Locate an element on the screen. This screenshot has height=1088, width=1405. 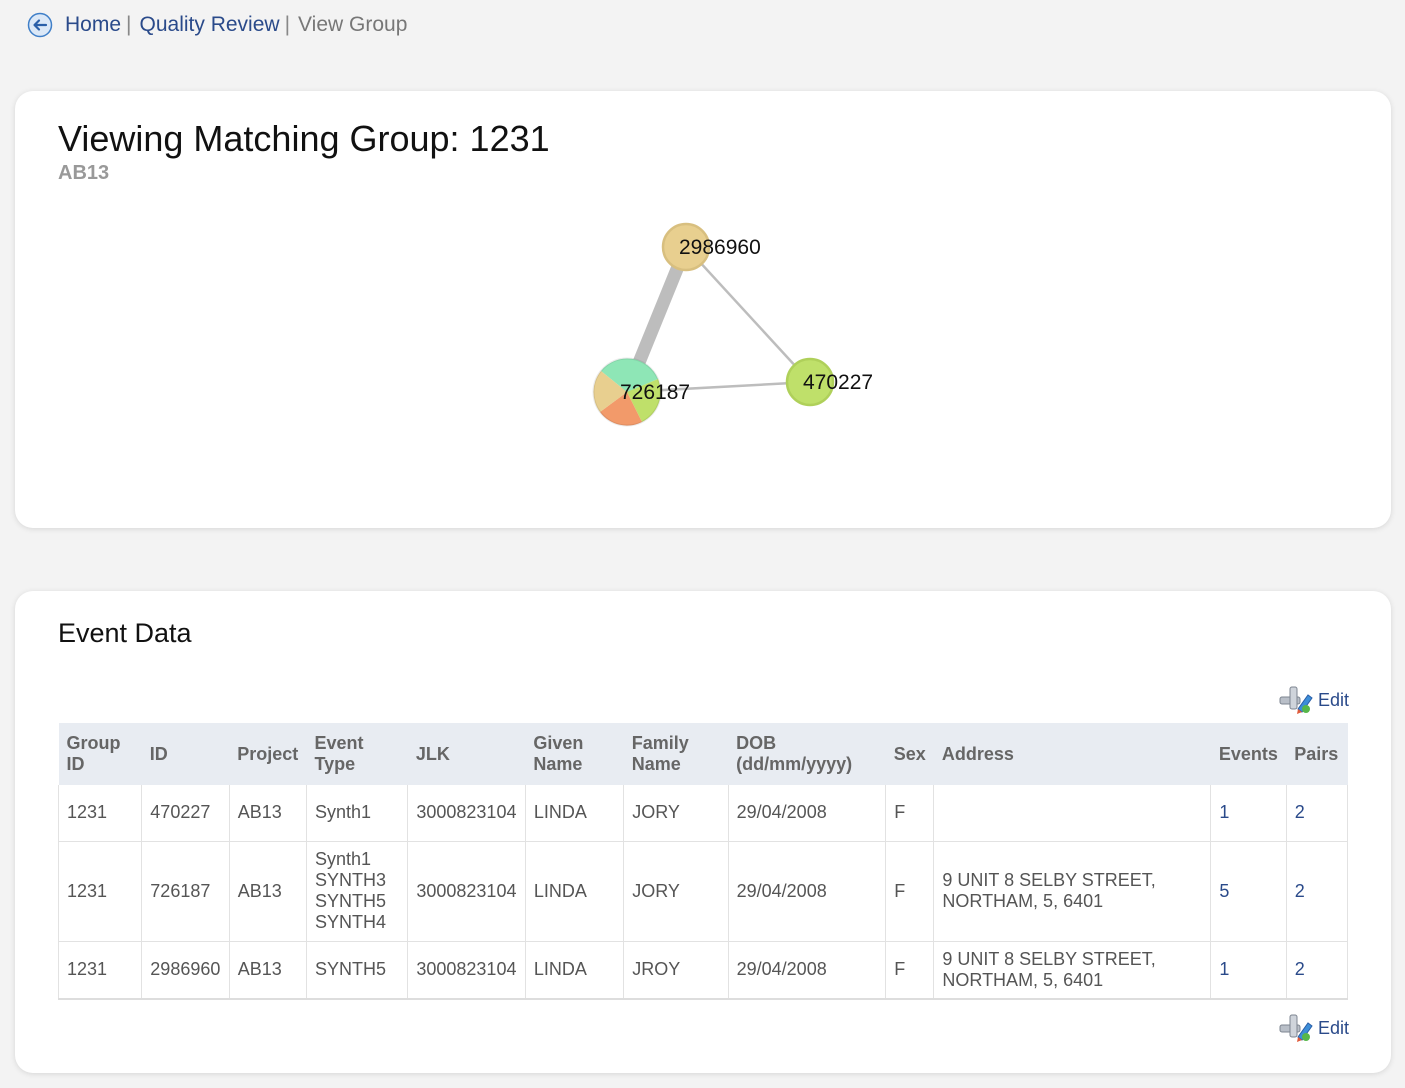
graph-edge is located at coordinates (748, 314).